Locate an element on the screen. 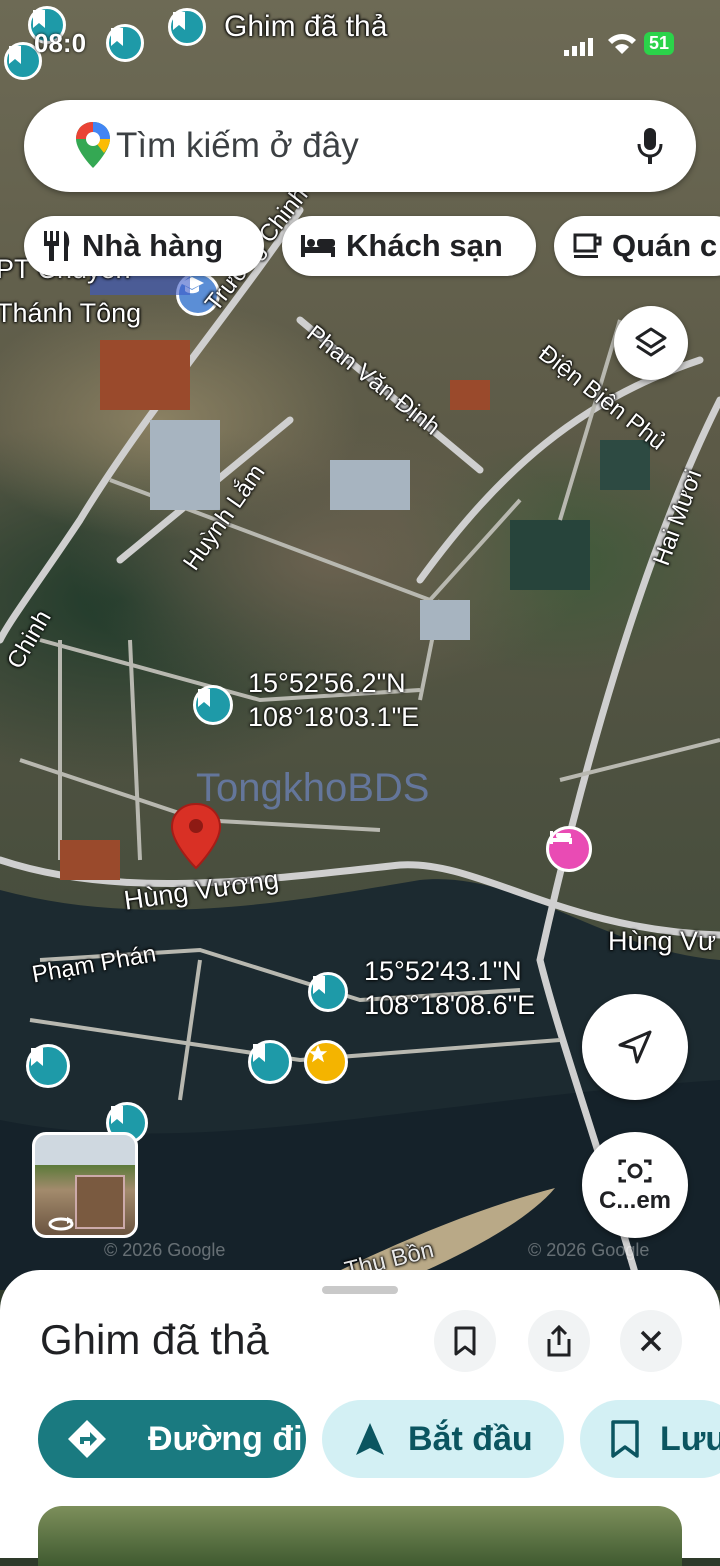  directions-button: Đường đi is located at coordinates (172, 1439).